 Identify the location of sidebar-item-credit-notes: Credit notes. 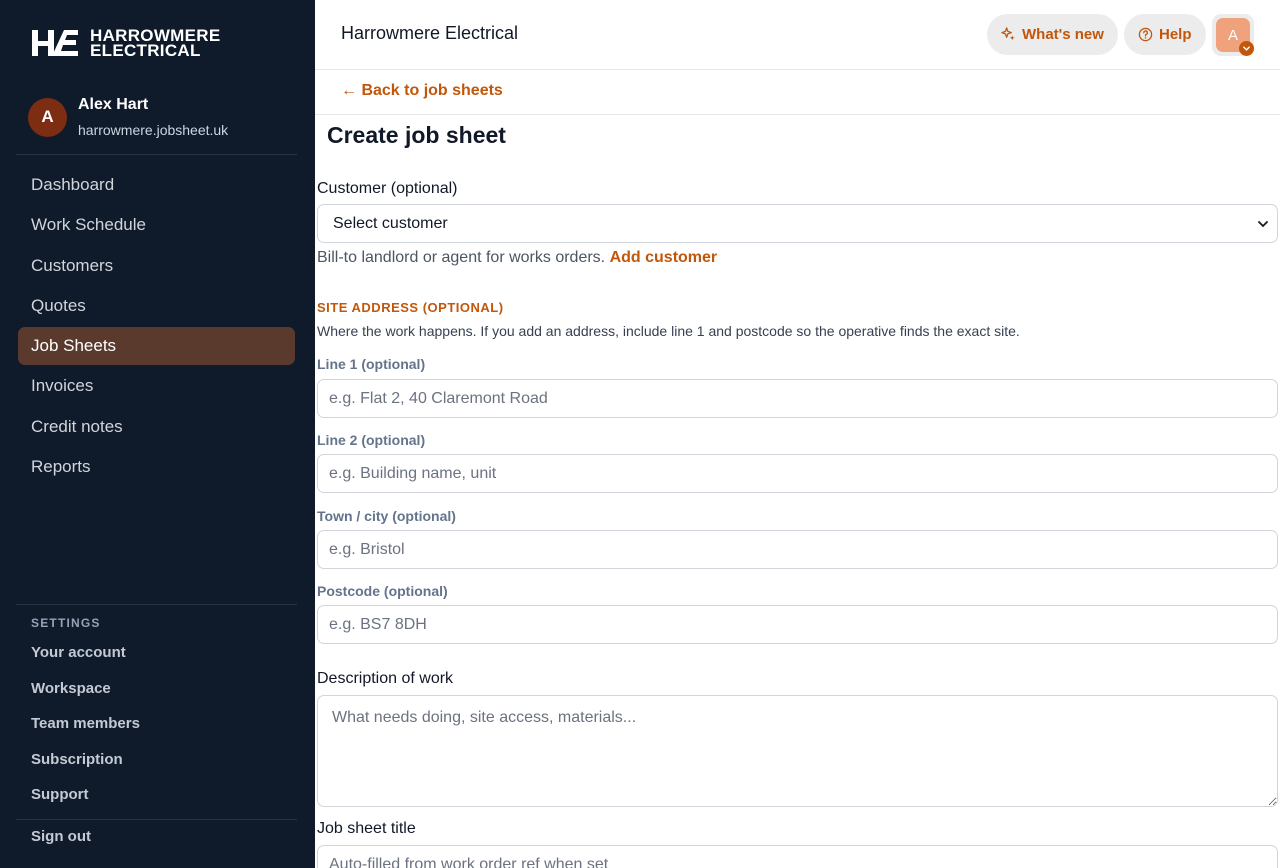
(156, 427).